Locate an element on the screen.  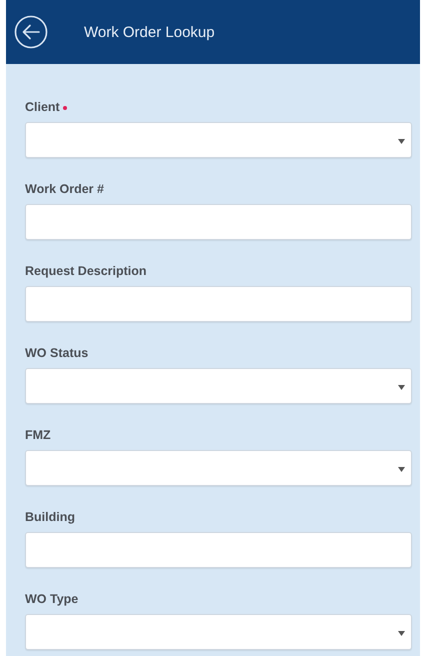
field-label: WO Type is located at coordinates (51, 599).